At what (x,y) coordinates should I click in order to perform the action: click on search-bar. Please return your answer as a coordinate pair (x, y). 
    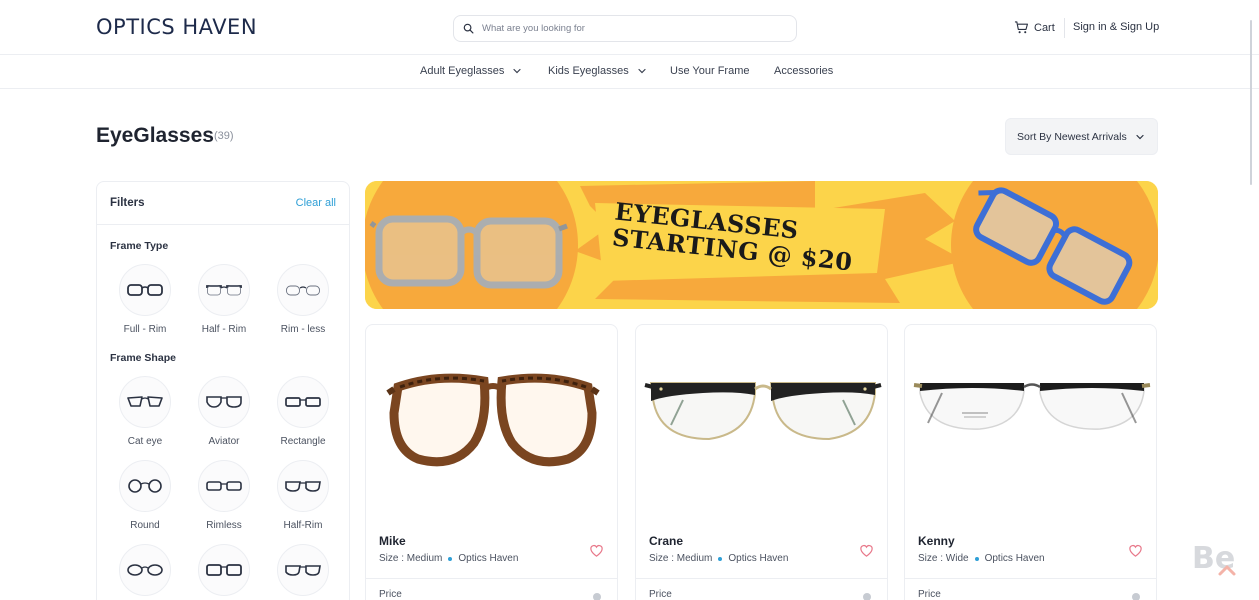
    Looking at the image, I should click on (625, 28).